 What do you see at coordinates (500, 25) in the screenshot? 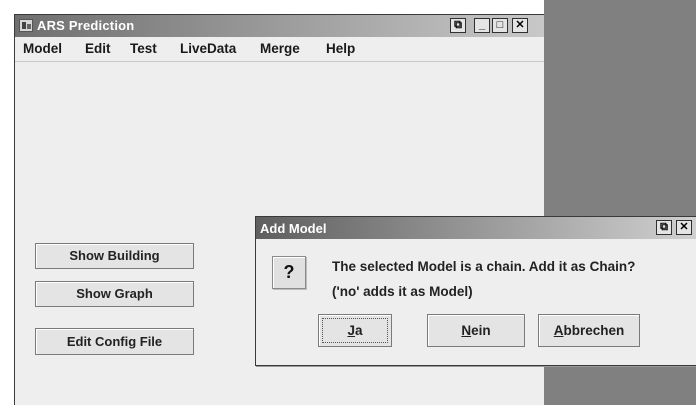
I see `maximize-button: □` at bounding box center [500, 25].